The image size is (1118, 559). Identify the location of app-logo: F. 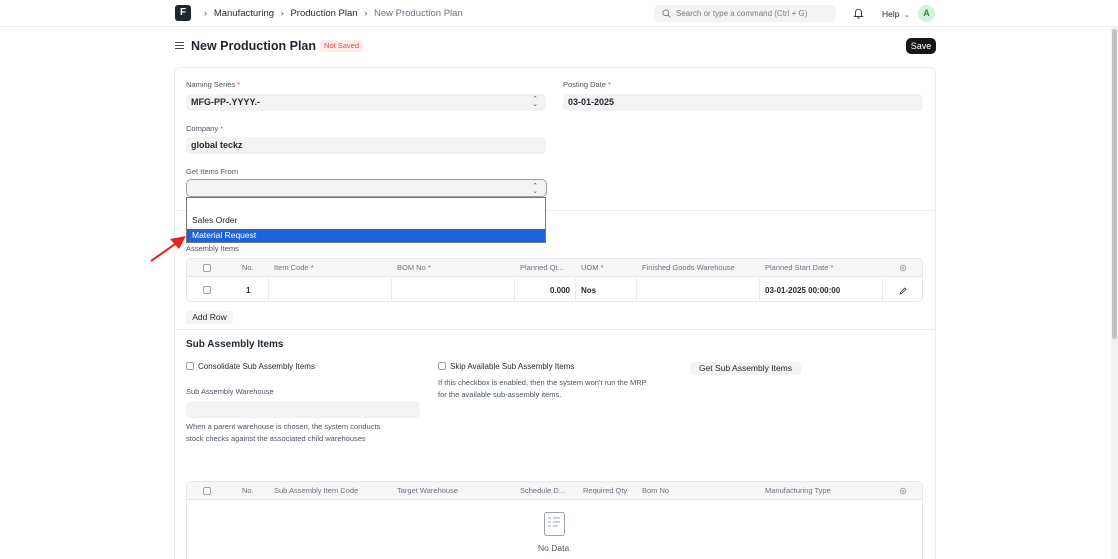
(183, 13).